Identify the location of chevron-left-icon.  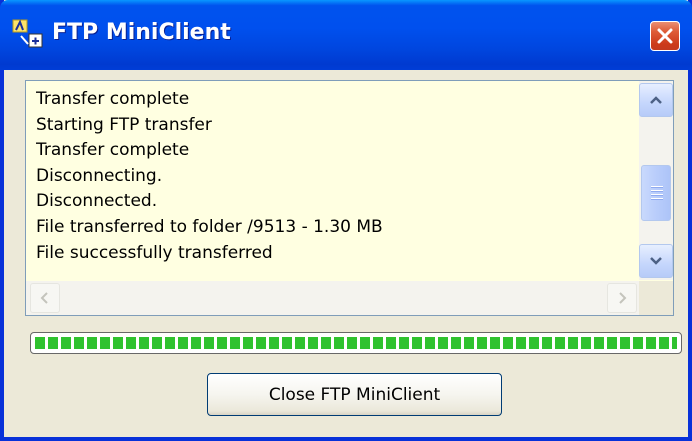
(44, 298).